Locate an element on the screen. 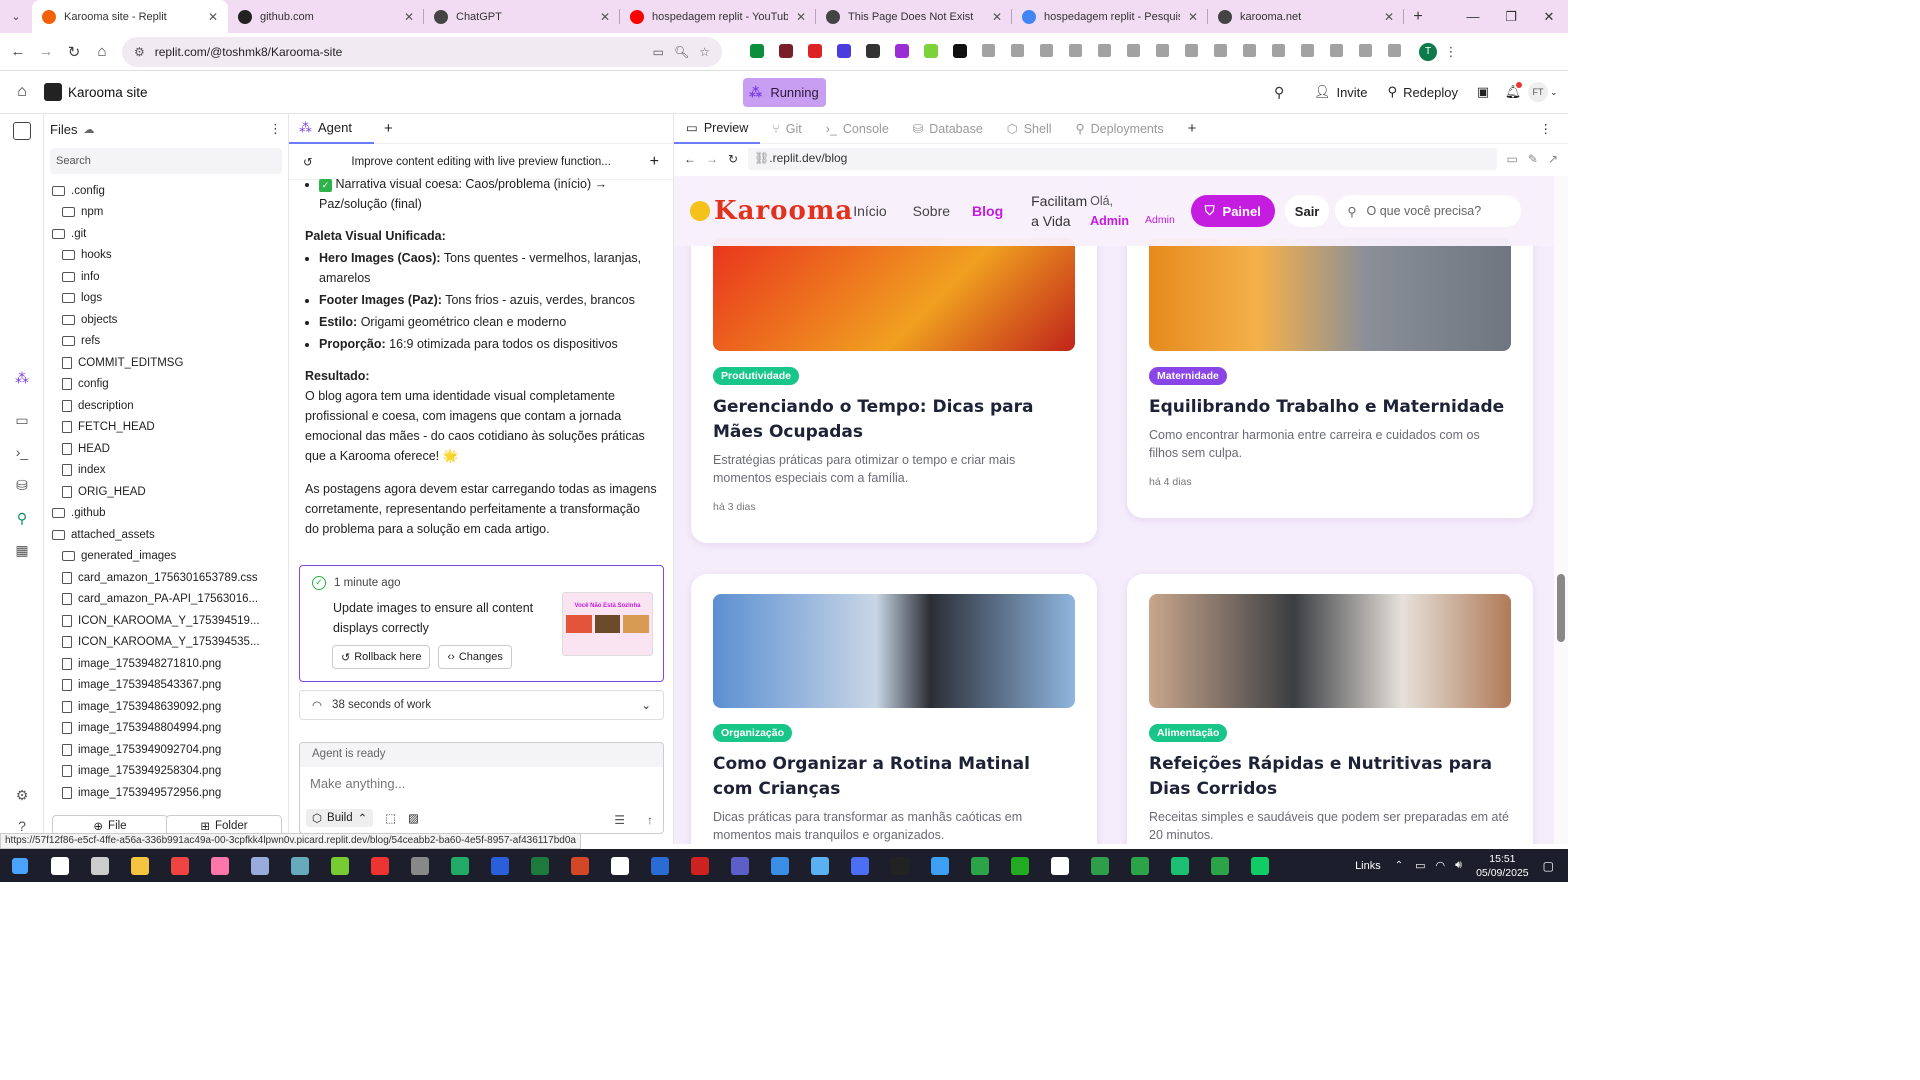  task-view-icon is located at coordinates (100, 865).